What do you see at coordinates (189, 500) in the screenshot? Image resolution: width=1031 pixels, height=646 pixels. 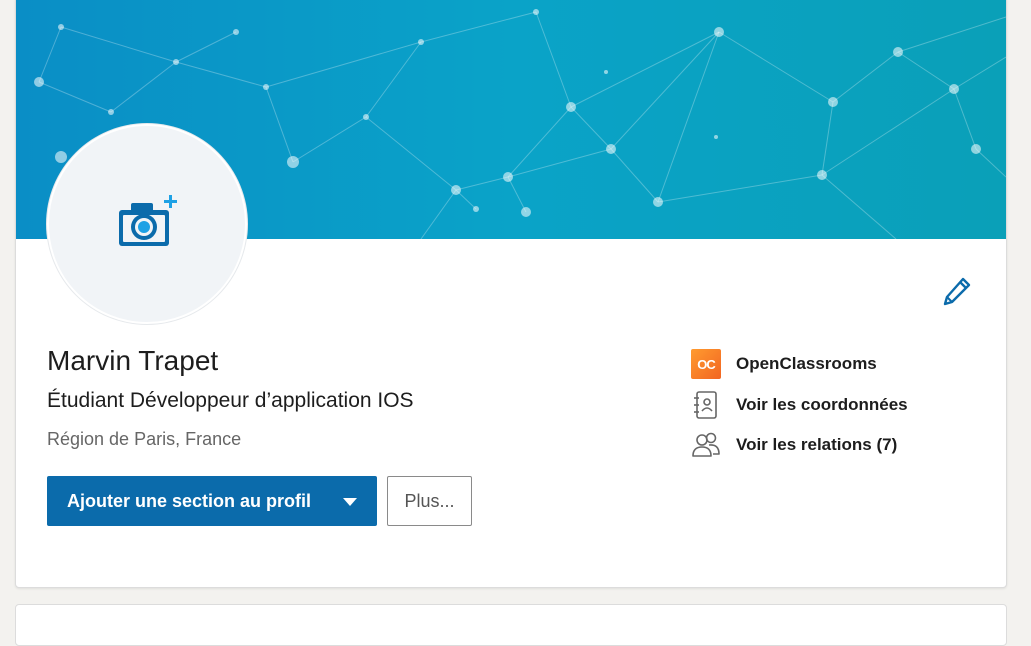 I see `add-profile-section-label: Ajouter une section au profil` at bounding box center [189, 500].